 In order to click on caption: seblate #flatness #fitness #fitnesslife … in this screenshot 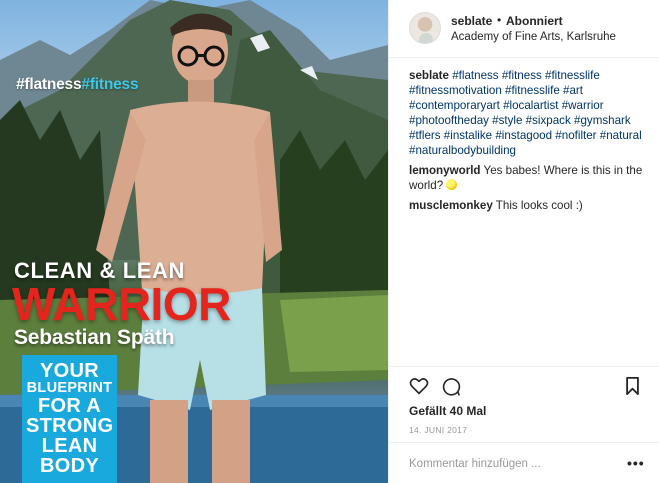, I will do `click(529, 113)`.